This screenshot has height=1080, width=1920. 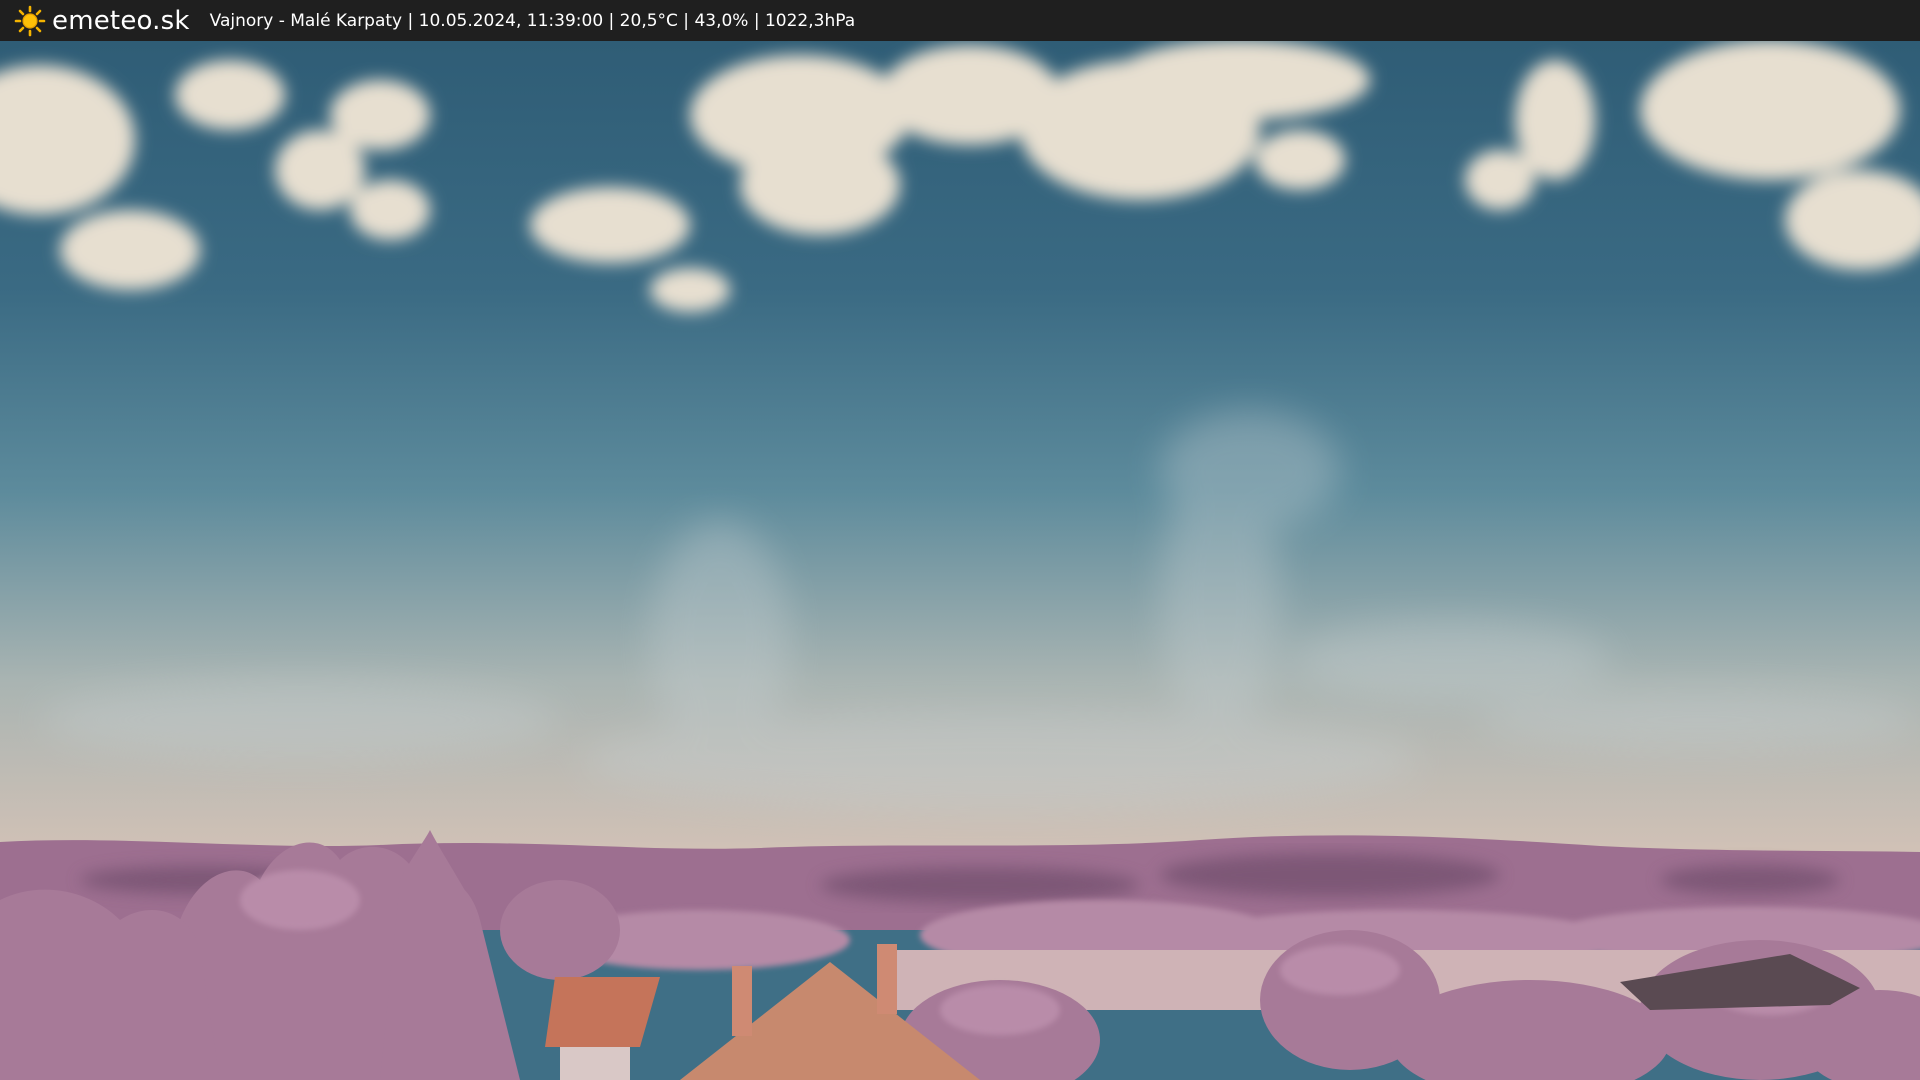 What do you see at coordinates (30, 20) in the screenshot?
I see `sun-icon` at bounding box center [30, 20].